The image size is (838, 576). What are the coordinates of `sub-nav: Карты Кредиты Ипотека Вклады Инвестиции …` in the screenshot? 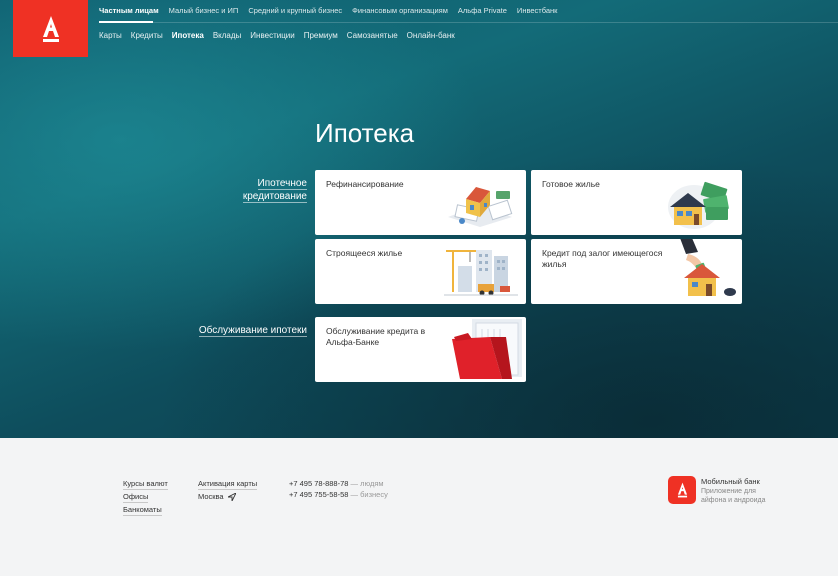 It's located at (277, 35).